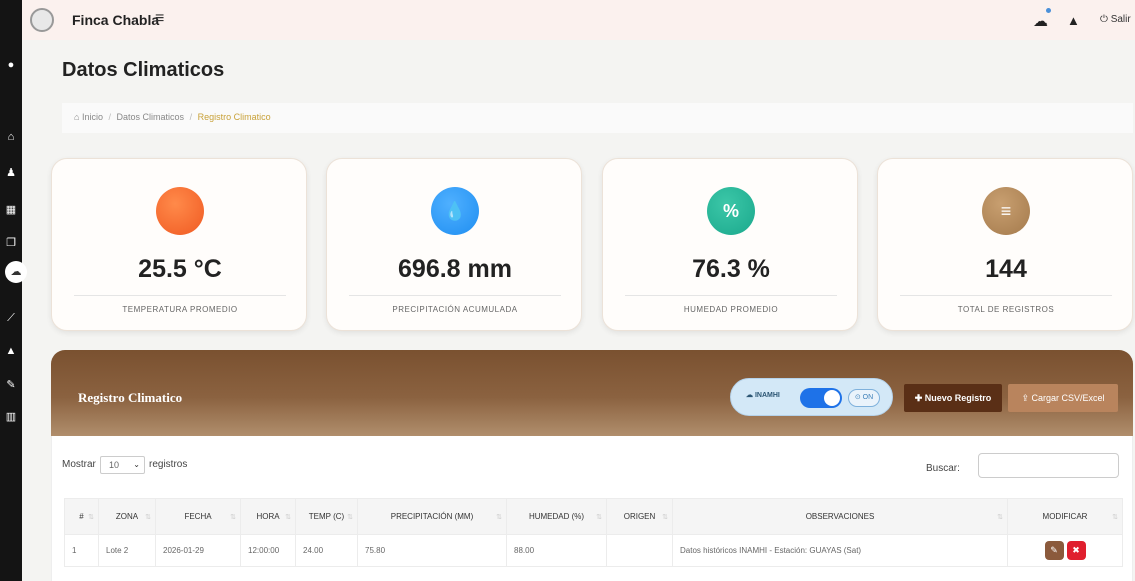  I want to click on stat-label: TEMPERATURA PROMEDIO, so click(180, 309).